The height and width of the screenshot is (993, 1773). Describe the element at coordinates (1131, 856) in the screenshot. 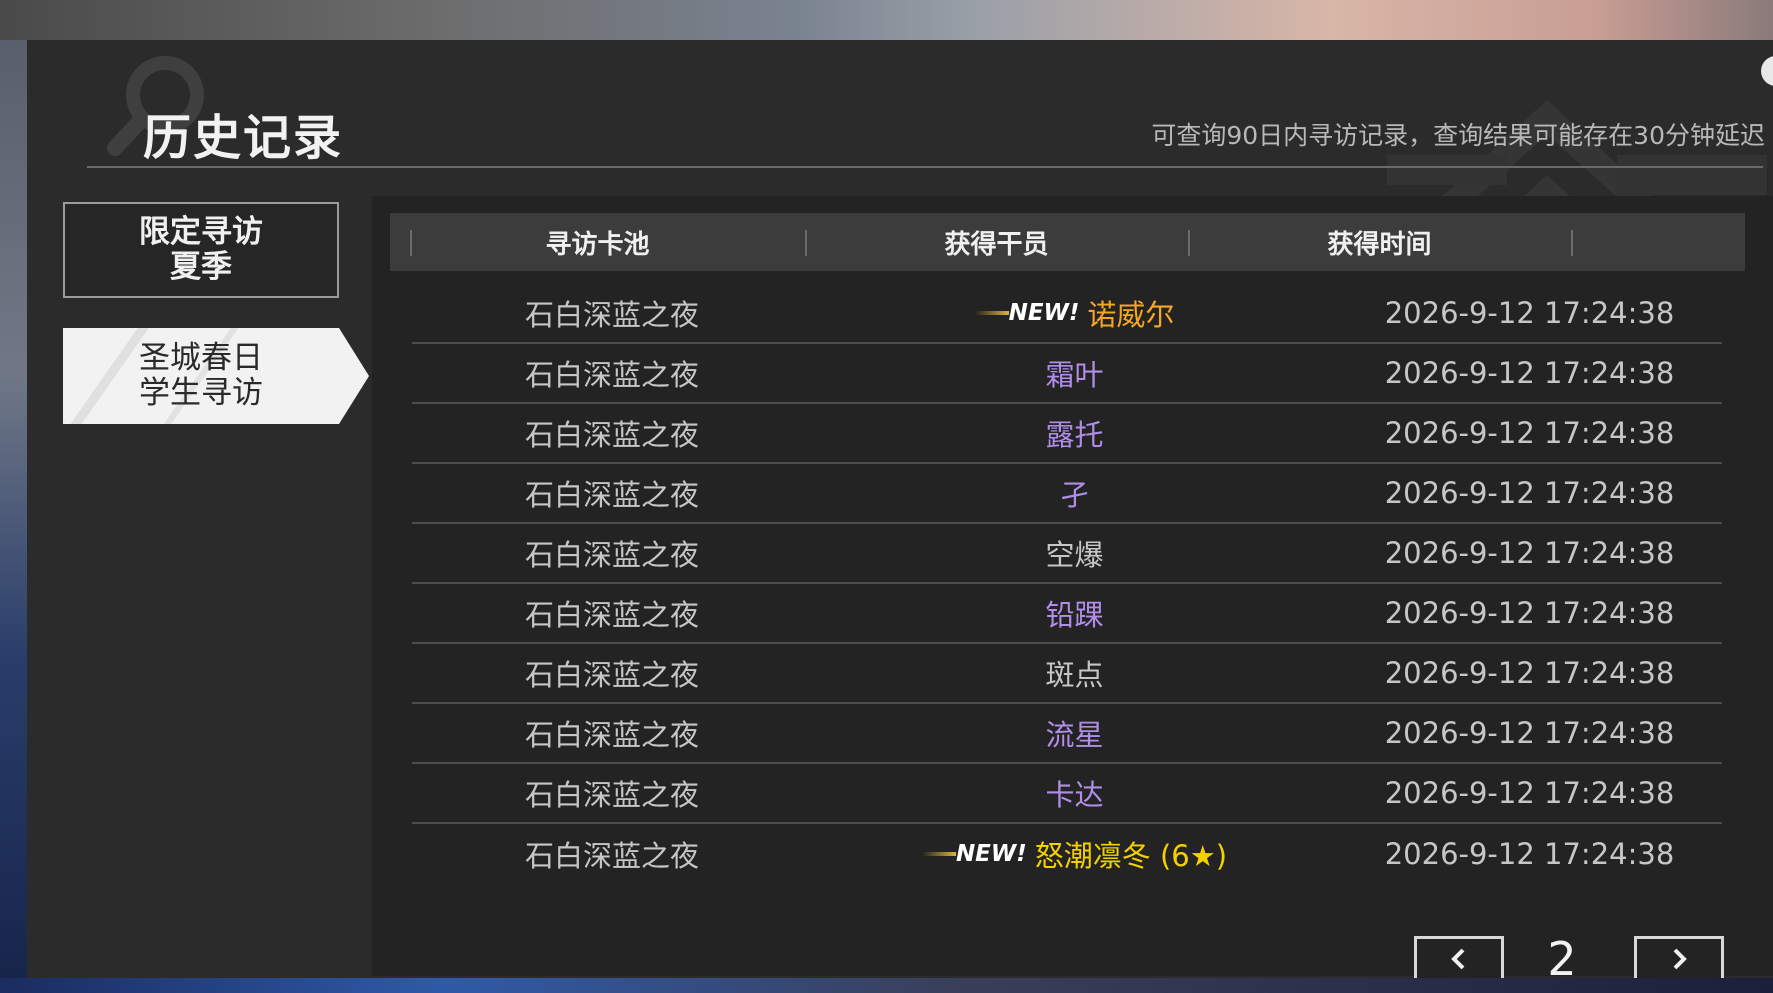

I see `operator-name: 怒潮凛冬 (6★)` at that location.